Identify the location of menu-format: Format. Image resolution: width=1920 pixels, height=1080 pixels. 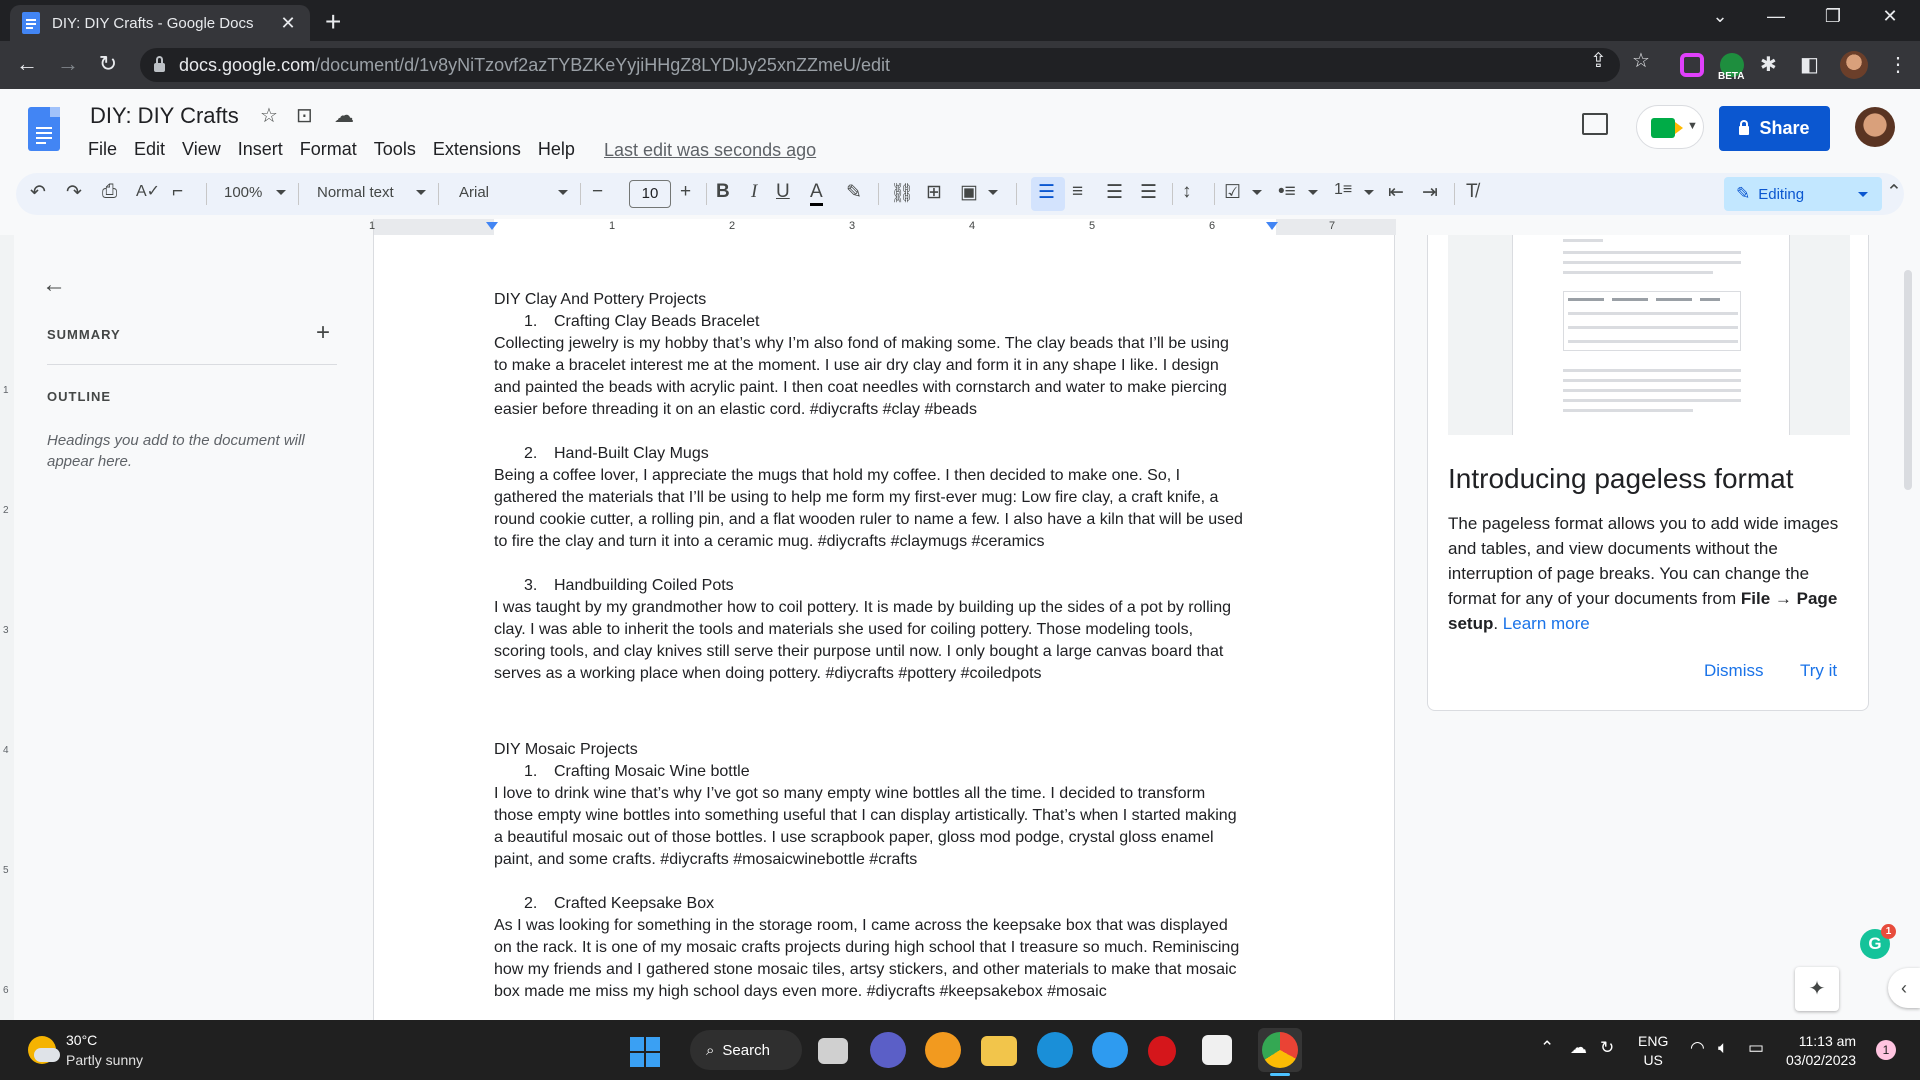
(328, 149).